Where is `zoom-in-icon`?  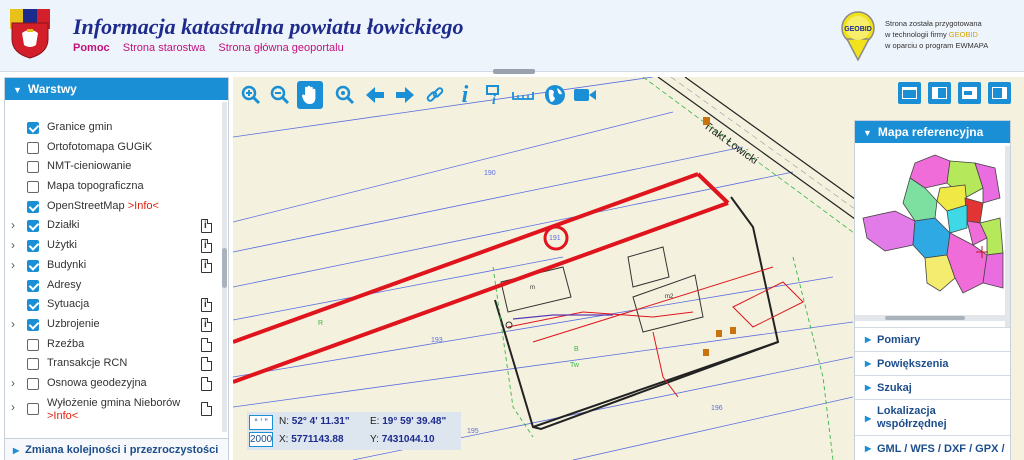
zoom-in-icon is located at coordinates (251, 95).